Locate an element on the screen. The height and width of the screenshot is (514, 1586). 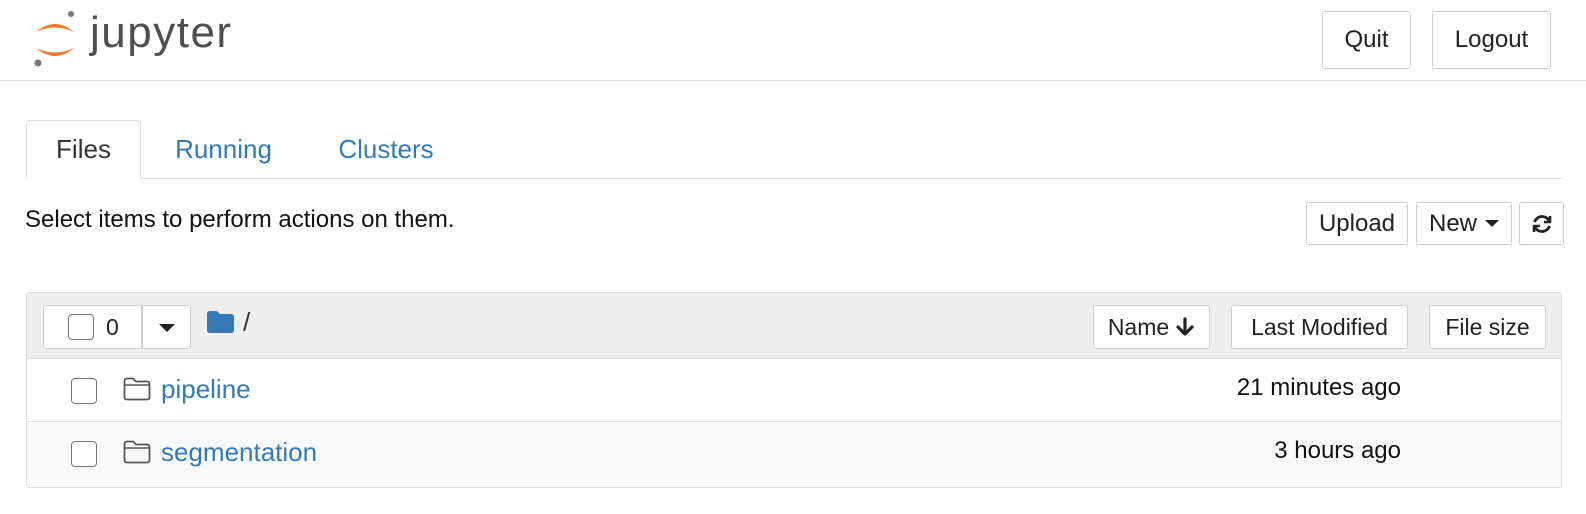
refresh-icon is located at coordinates (1541, 223).